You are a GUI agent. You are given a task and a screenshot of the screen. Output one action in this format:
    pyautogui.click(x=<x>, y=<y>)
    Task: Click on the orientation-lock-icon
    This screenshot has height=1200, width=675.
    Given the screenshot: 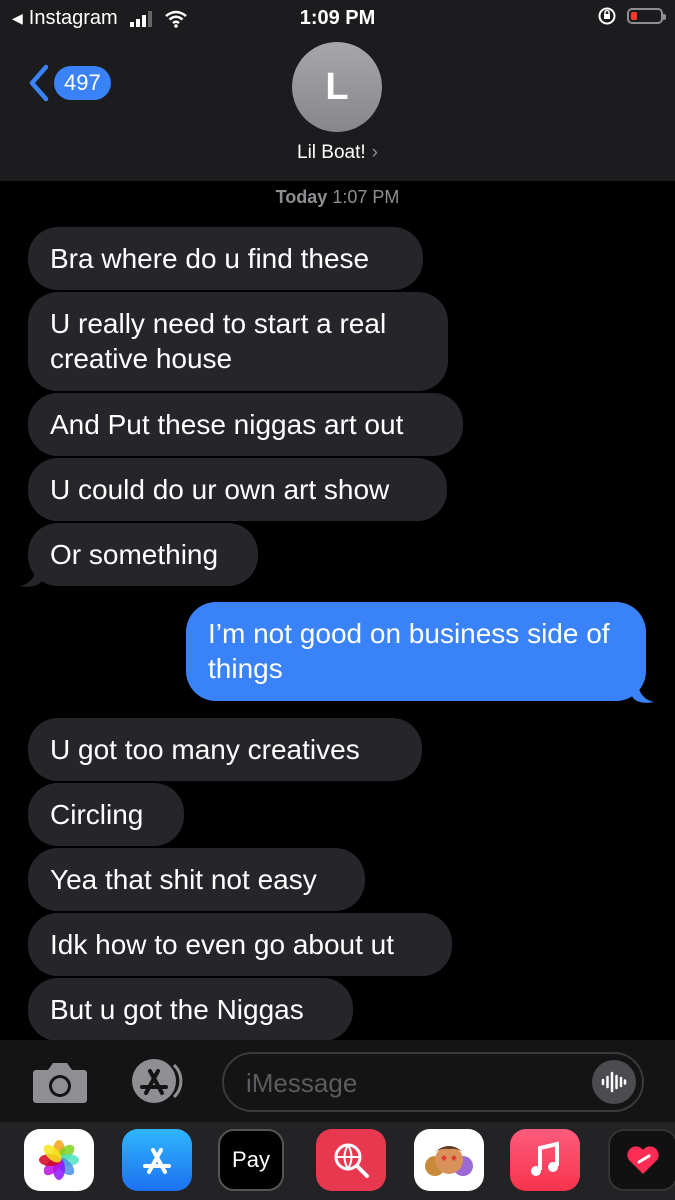 What is the action you would take?
    pyautogui.click(x=607, y=16)
    